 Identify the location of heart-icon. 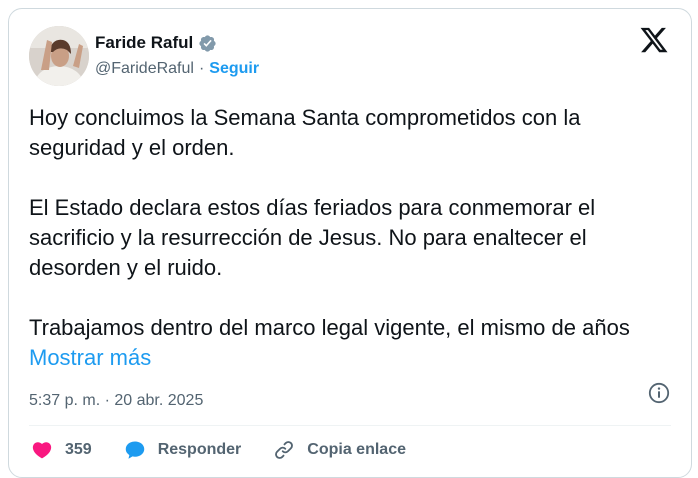
(42, 450).